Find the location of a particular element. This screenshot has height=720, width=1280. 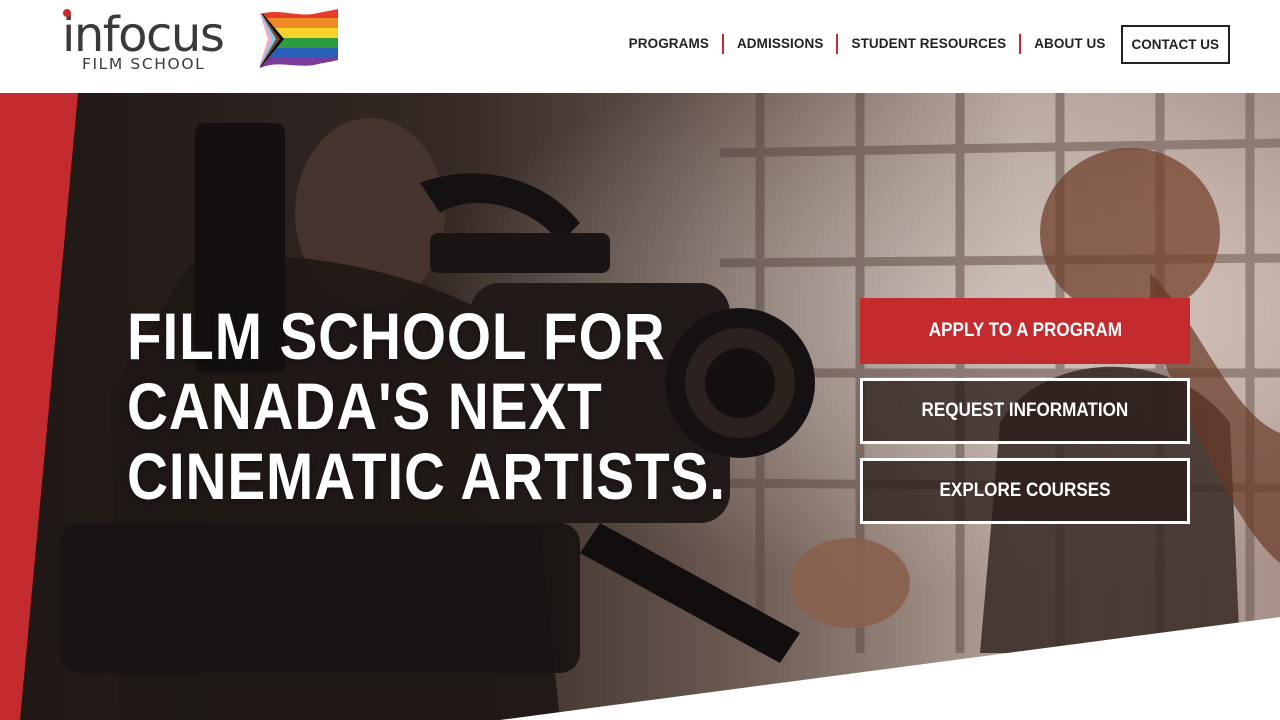

logo-dot is located at coordinates (67, 13).